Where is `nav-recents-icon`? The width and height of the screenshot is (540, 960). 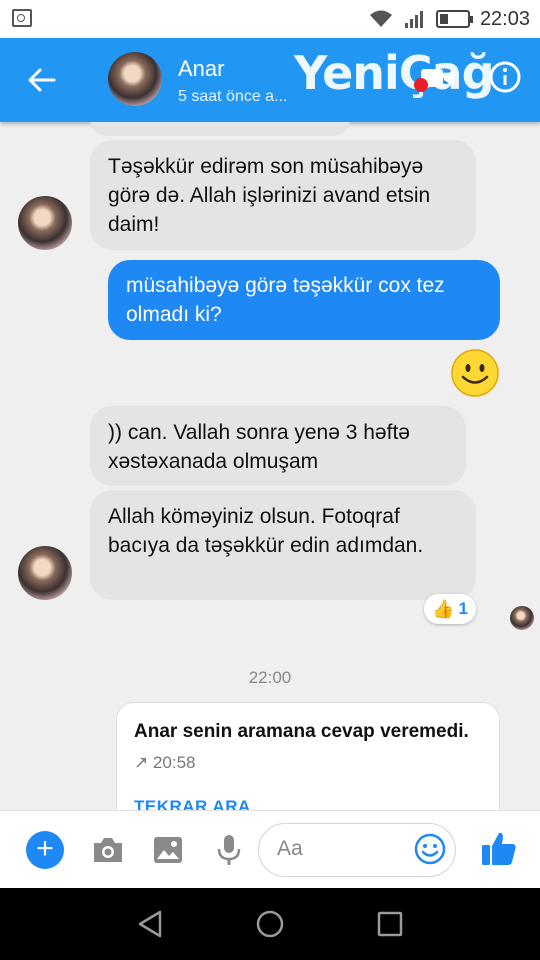
nav-recents-icon is located at coordinates (390, 924).